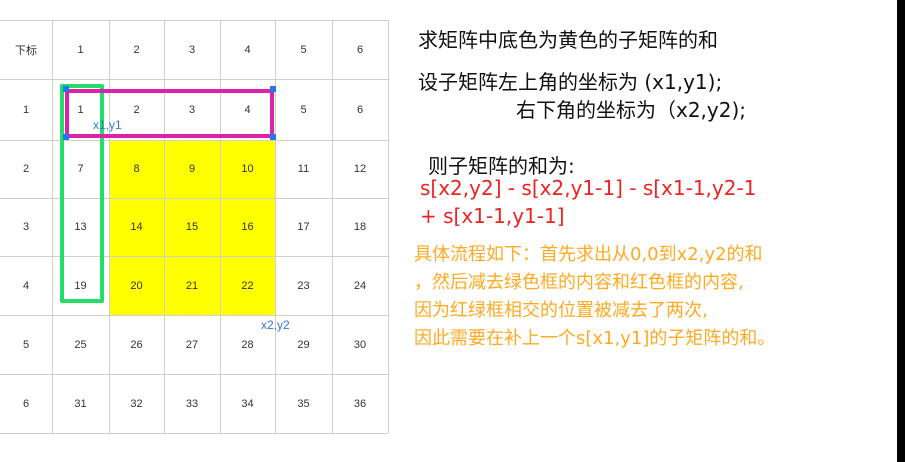 Image resolution: width=905 pixels, height=462 pixels. Describe the element at coordinates (492, 216) in the screenshot. I see `formula-line-2: + s[x1-1,y1-1]` at that location.